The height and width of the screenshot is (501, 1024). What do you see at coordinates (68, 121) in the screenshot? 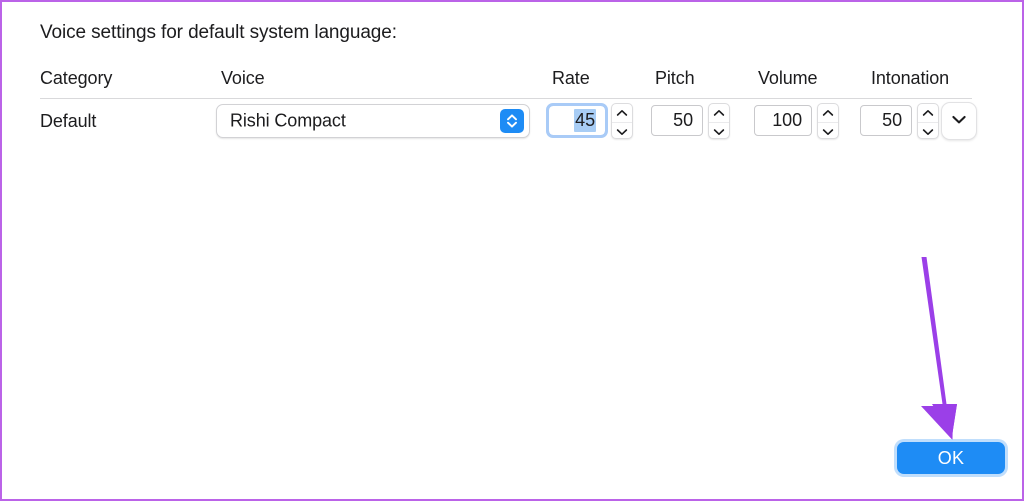
I see `cell-category-label: Default` at bounding box center [68, 121].